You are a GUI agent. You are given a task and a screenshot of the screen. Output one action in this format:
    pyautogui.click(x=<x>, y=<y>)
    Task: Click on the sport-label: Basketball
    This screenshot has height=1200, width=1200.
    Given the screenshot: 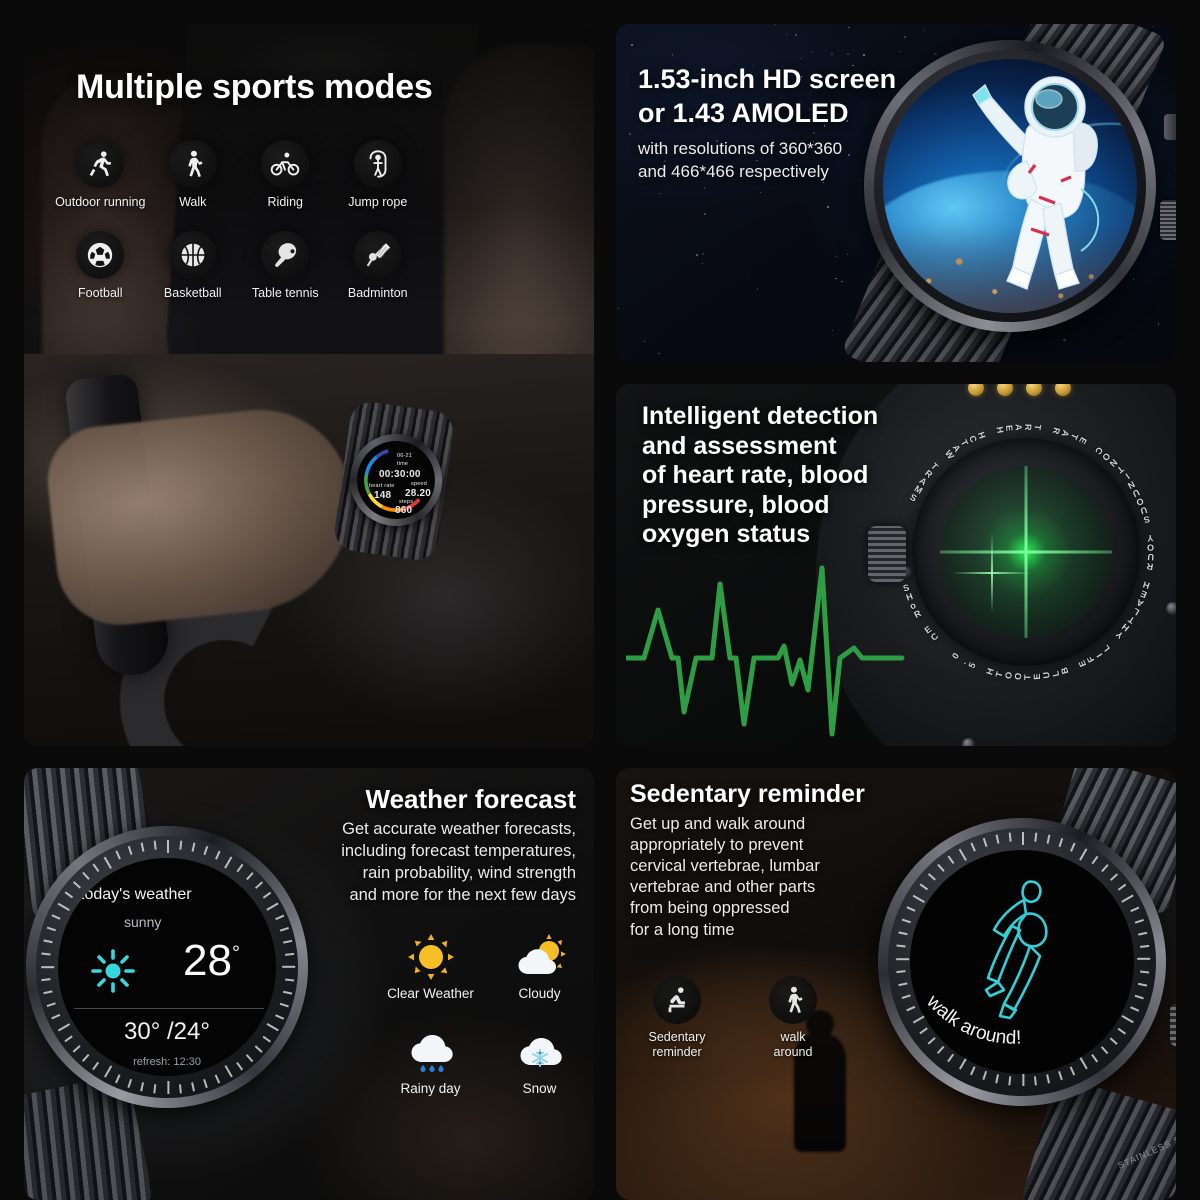 What is the action you would take?
    pyautogui.click(x=192, y=293)
    